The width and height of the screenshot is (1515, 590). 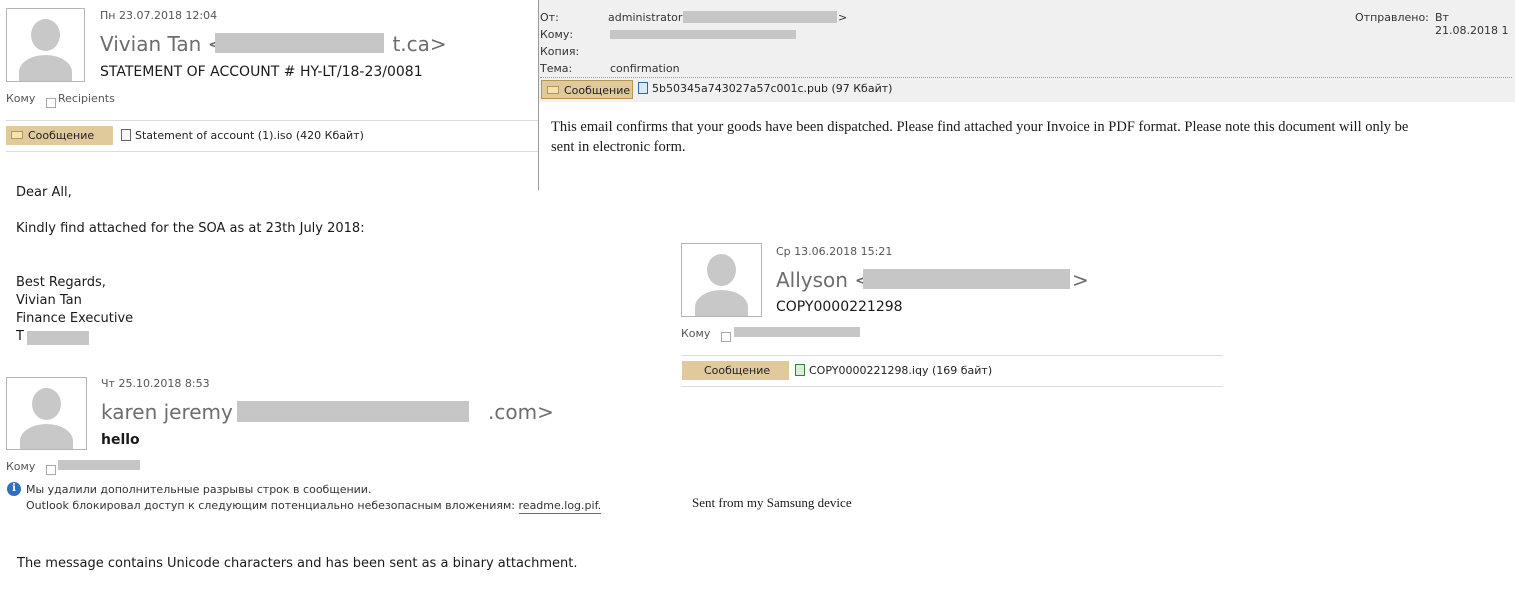 What do you see at coordinates (824, 280) in the screenshot?
I see `email3-sender-name: Allyson <` at bounding box center [824, 280].